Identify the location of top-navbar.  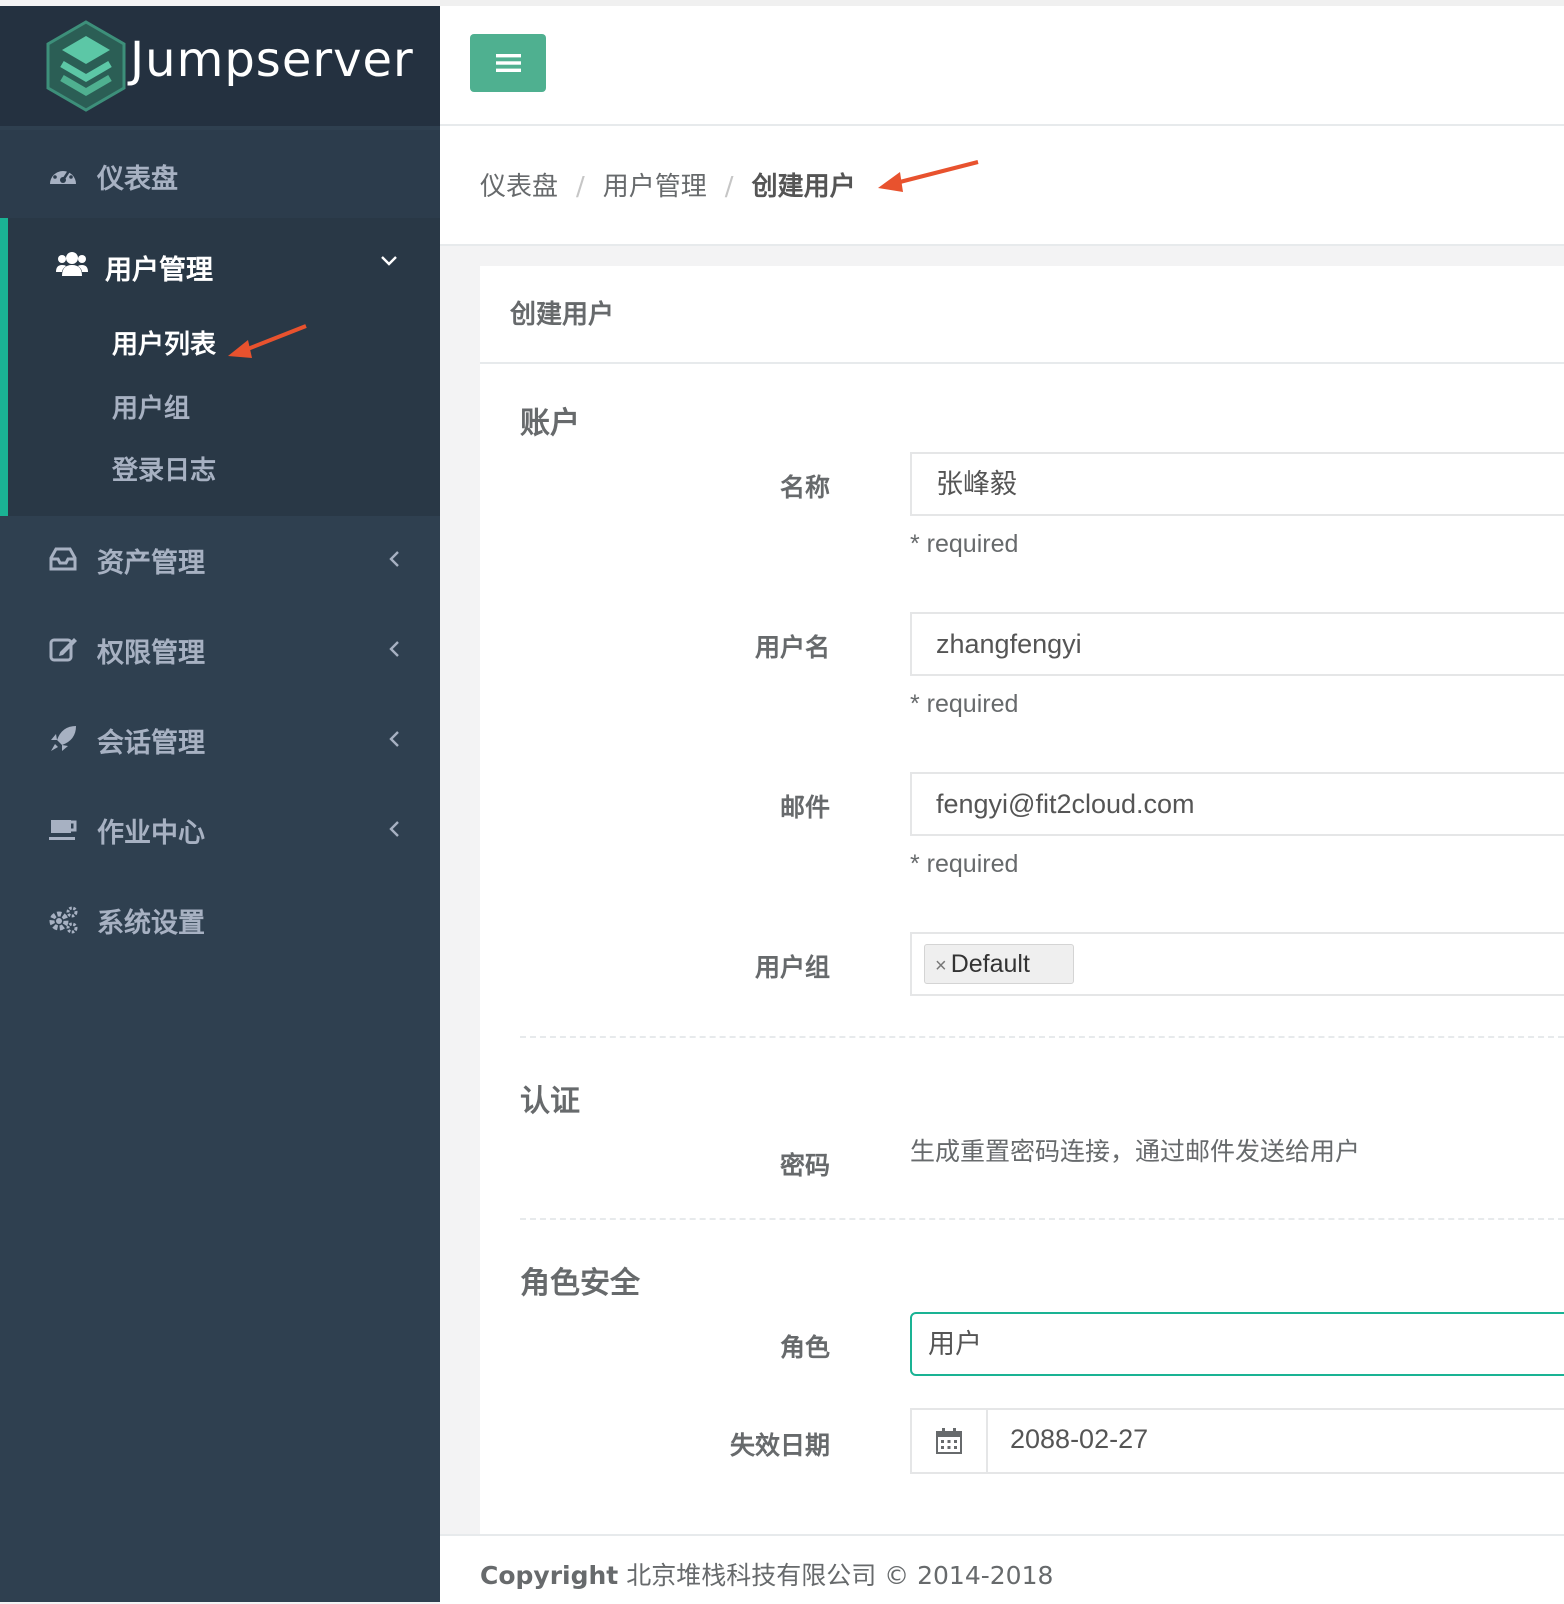
(1002, 66).